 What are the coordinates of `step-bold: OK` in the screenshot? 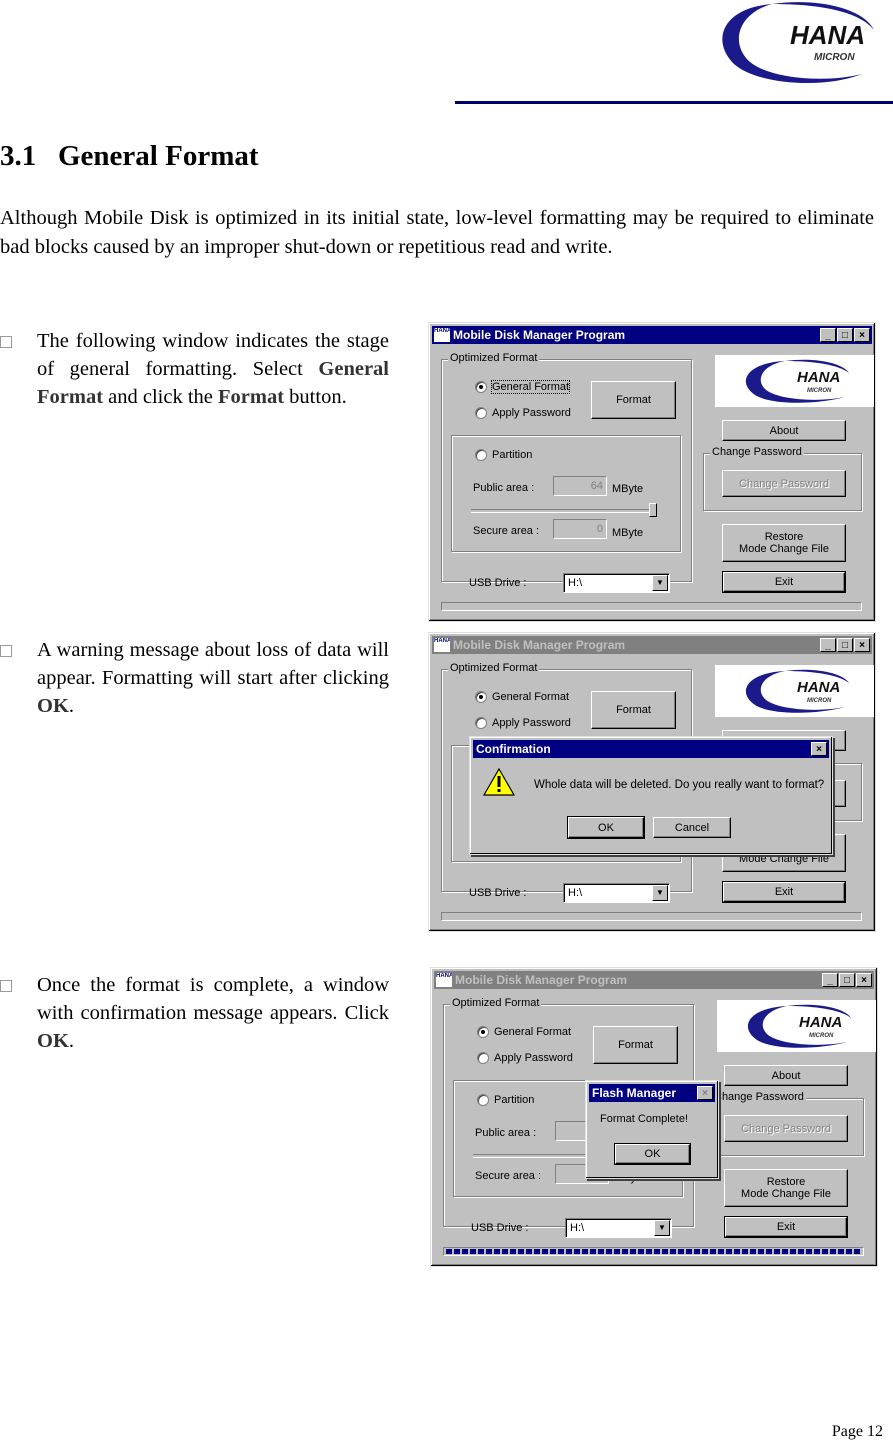 It's located at (53, 706).